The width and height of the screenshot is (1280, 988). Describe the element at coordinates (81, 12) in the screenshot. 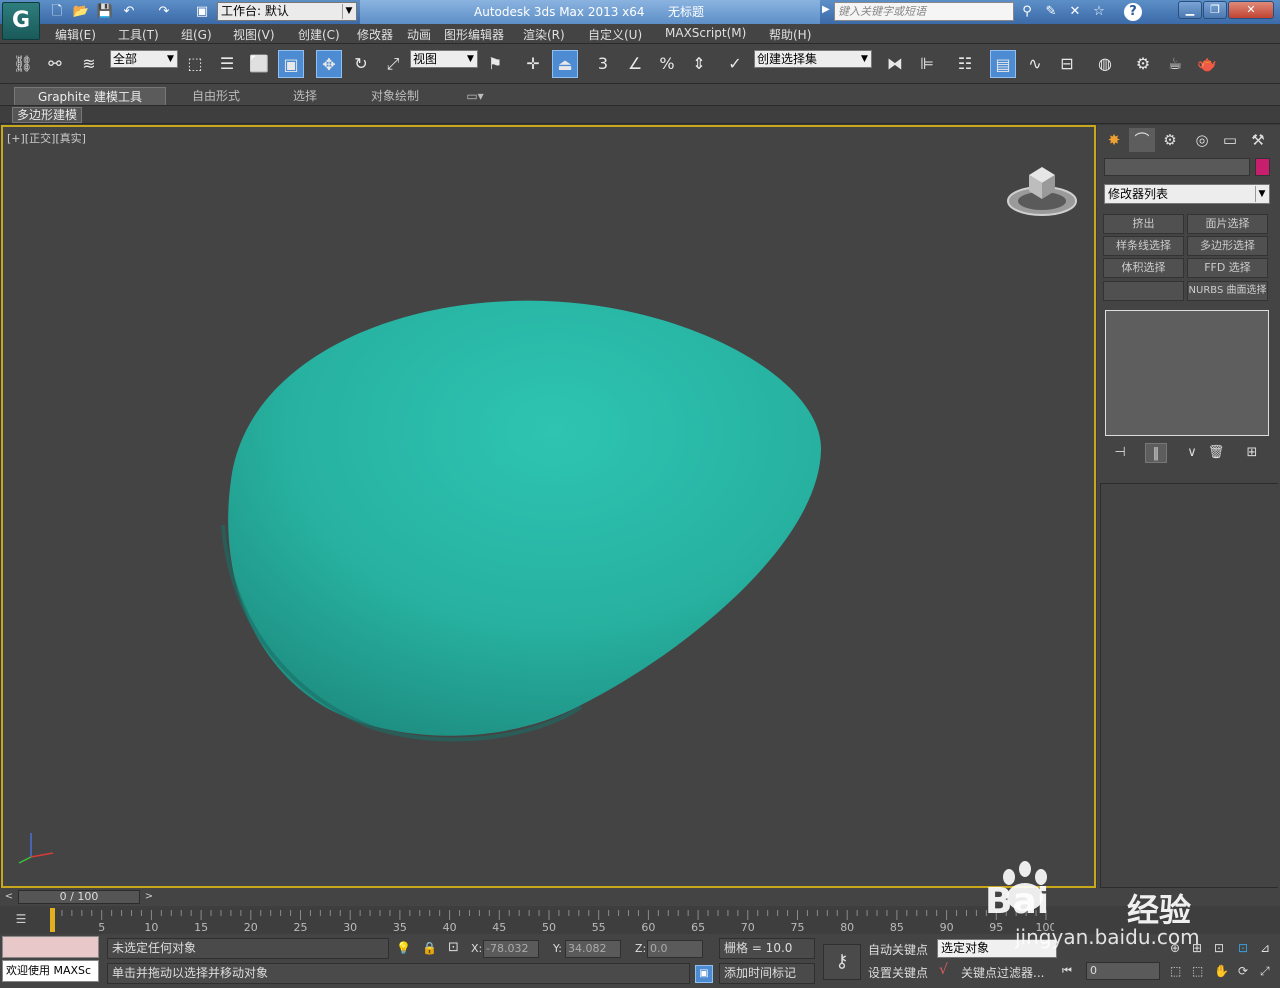

I see `open-file-icon: 📂` at that location.